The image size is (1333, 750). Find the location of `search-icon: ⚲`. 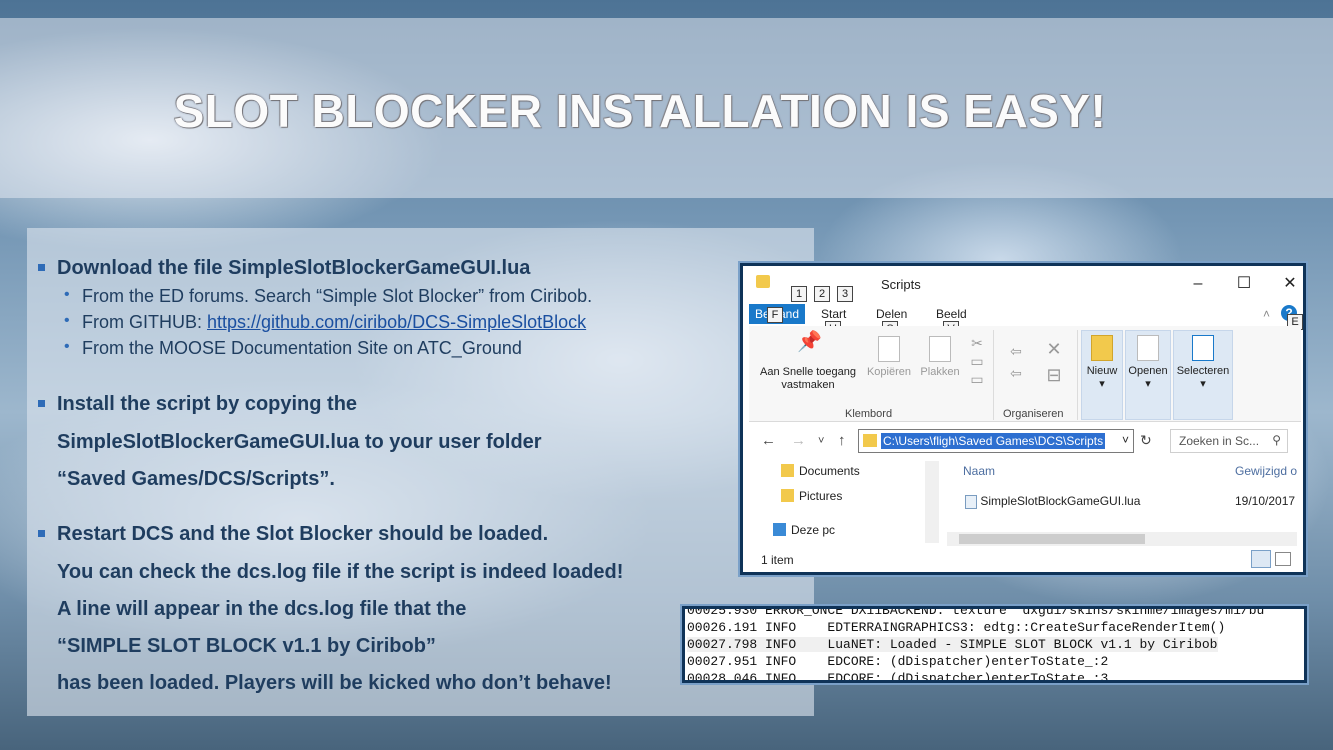

search-icon: ⚲ is located at coordinates (1276, 440).